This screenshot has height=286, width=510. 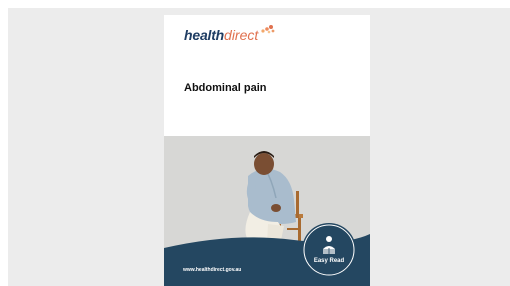 I want to click on easy-read-badge: Easy Read, so click(x=329, y=250).